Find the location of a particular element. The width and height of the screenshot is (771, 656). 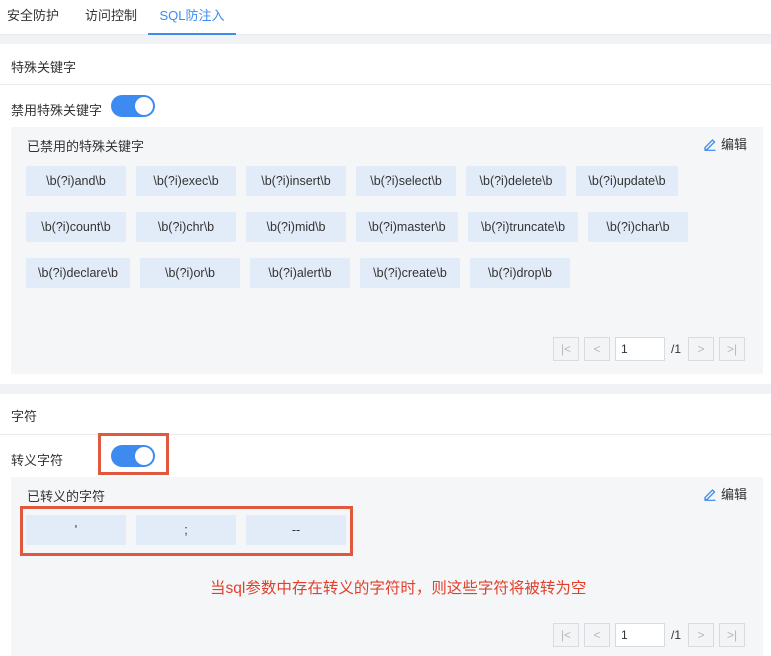

disable-keywords-toggle is located at coordinates (133, 106).